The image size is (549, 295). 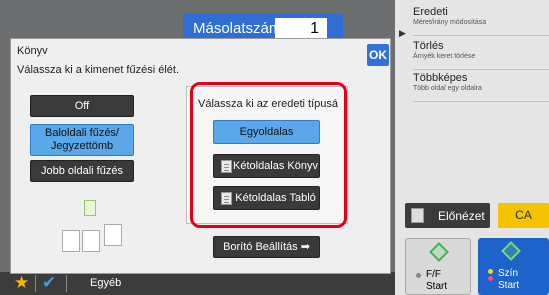 What do you see at coordinates (440, 78) in the screenshot?
I see `rp-item-title: Többképes` at bounding box center [440, 78].